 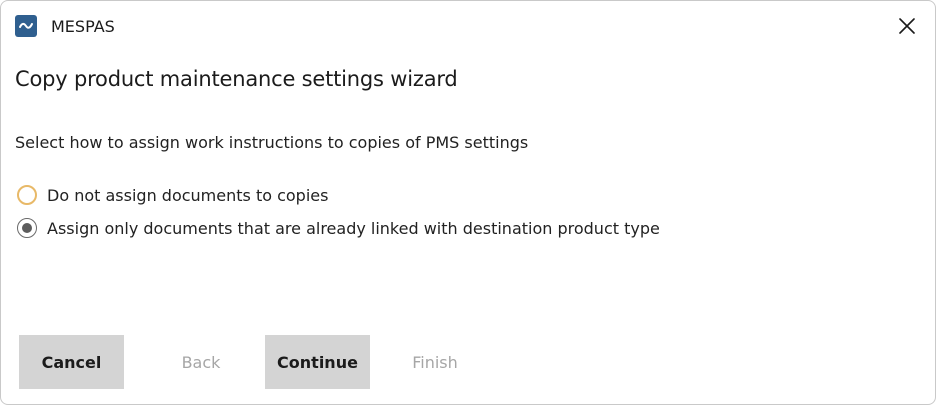 What do you see at coordinates (317, 362) in the screenshot?
I see `continue-button: Continue` at bounding box center [317, 362].